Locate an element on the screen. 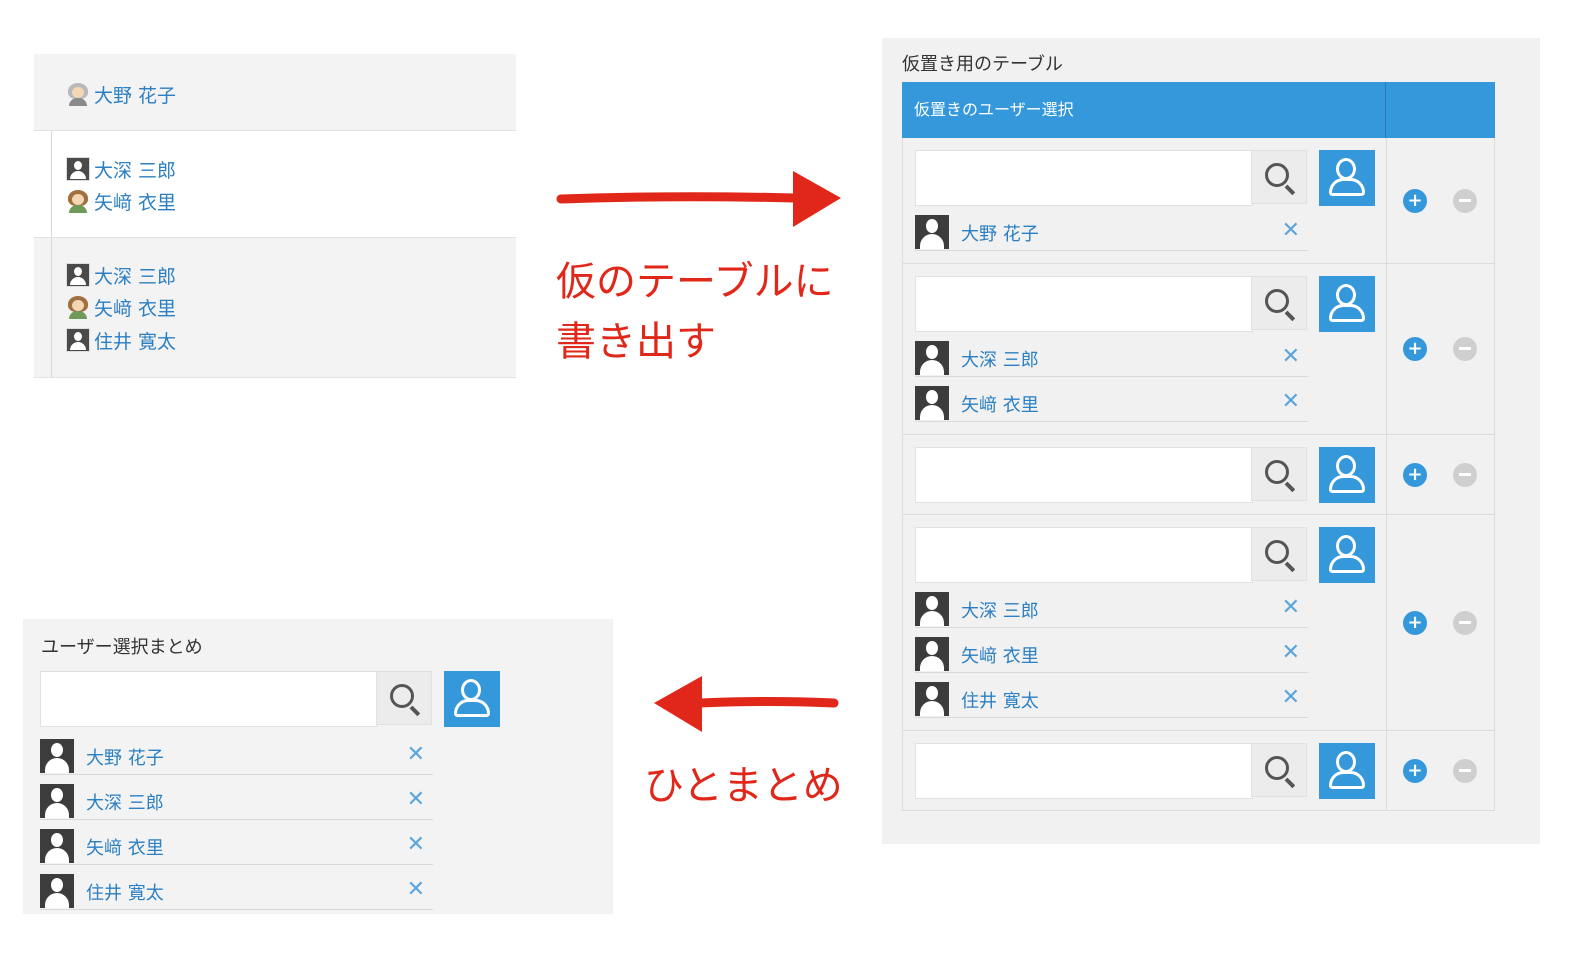 Image resolution: width=1574 pixels, height=956 pixels. source-user: 住井 寛太 is located at coordinates (121, 340).